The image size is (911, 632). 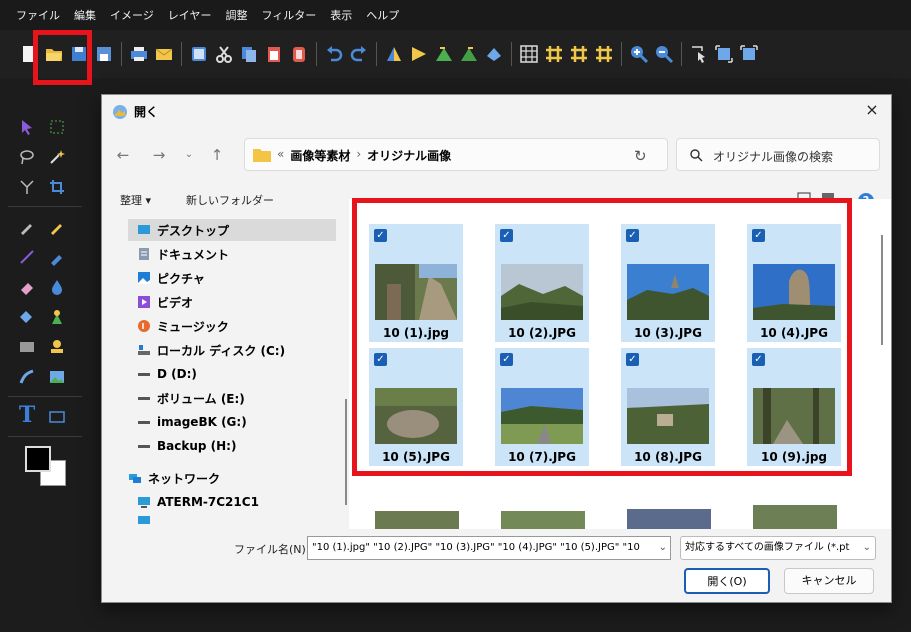 I want to click on zoom-in-icon, so click(x=639, y=54).